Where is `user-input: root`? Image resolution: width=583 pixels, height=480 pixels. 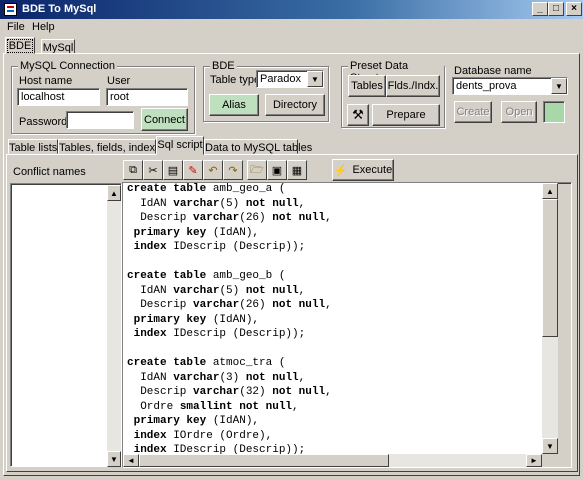 user-input: root is located at coordinates (147, 97).